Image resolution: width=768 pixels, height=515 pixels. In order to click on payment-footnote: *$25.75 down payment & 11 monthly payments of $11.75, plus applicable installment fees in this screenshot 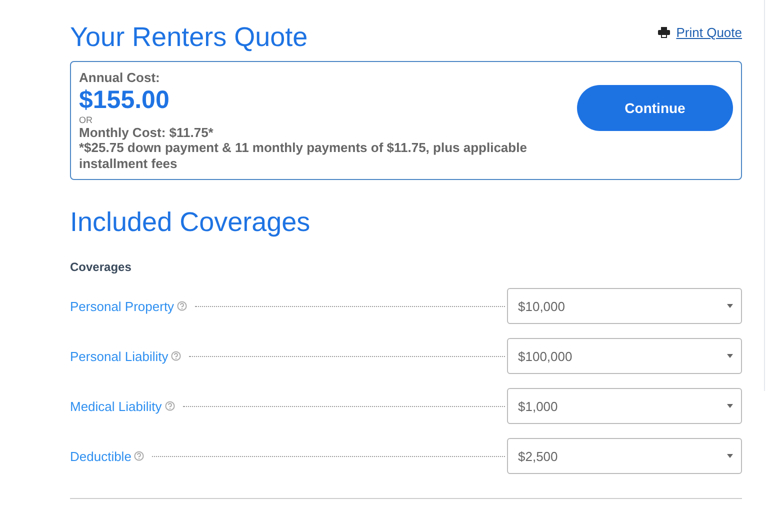, I will do `click(303, 156)`.